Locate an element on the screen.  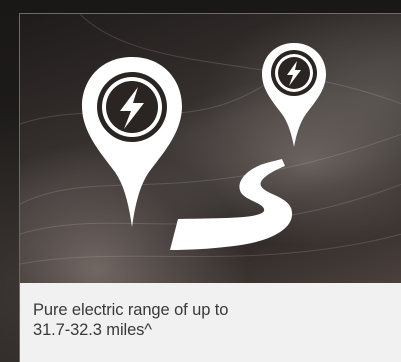
caption-line-2: 31.7-32.3 miles^ is located at coordinates (92, 330).